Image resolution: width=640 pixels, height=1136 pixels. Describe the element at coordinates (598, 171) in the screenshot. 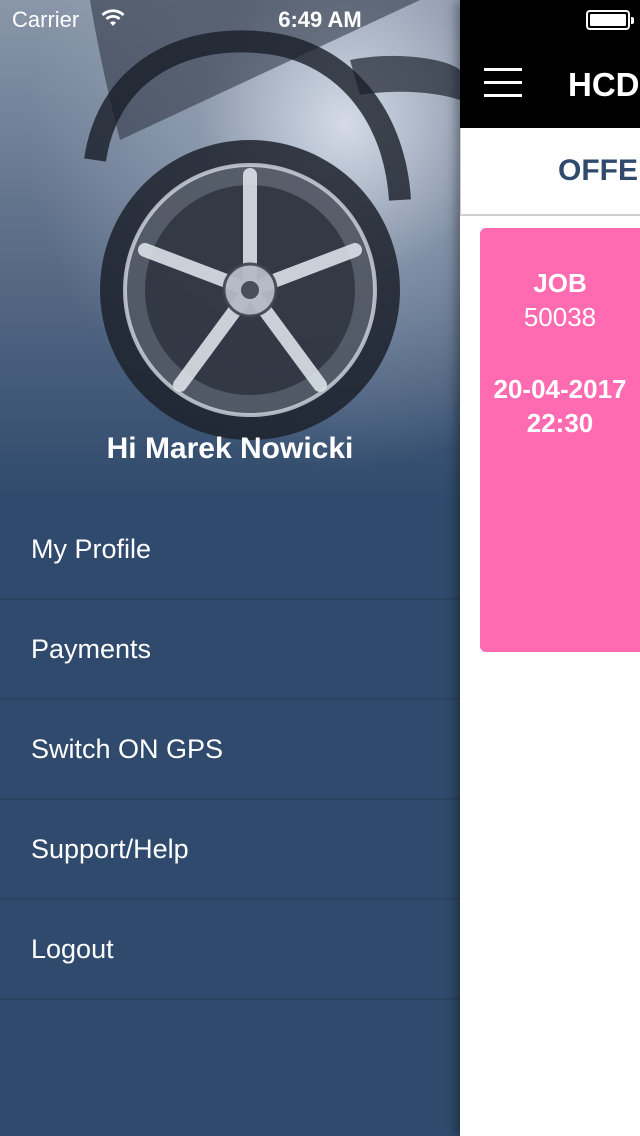

I see `tab-offers: OFFE` at that location.